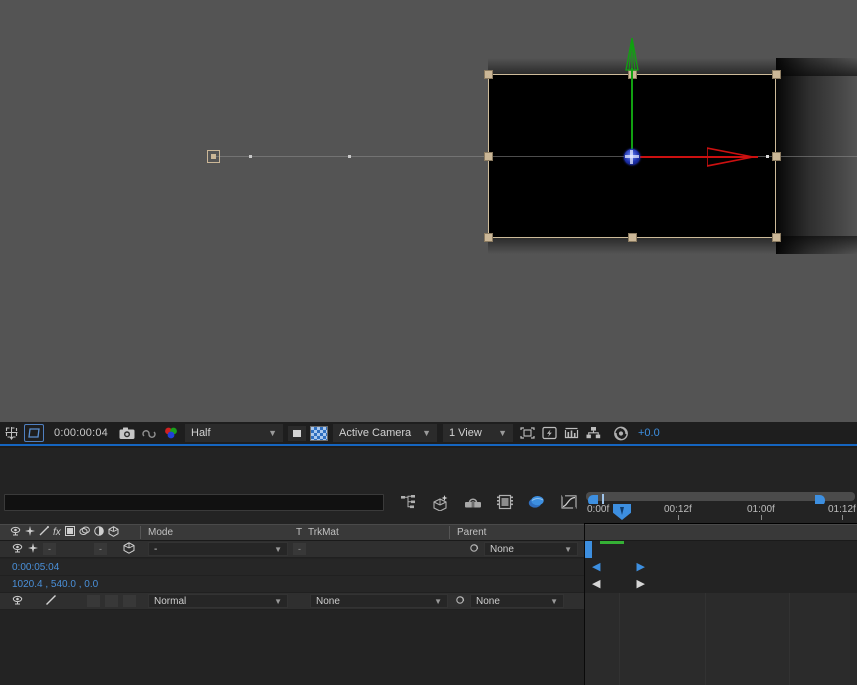 The width and height of the screenshot is (857, 685). I want to click on path-waypoint-dot, so click(250, 156).